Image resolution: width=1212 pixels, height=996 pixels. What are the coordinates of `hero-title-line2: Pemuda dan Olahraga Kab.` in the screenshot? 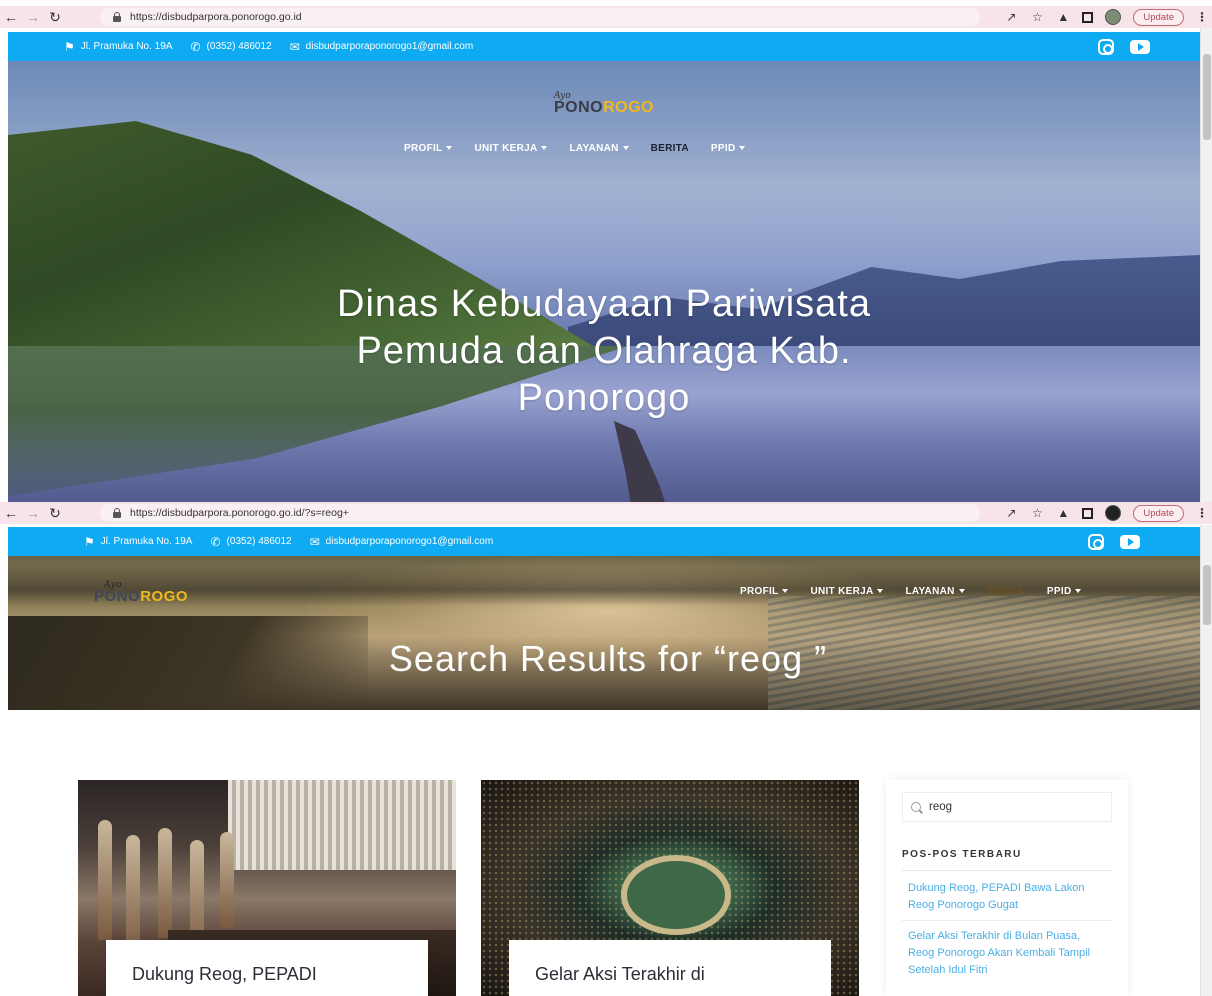 It's located at (604, 351).